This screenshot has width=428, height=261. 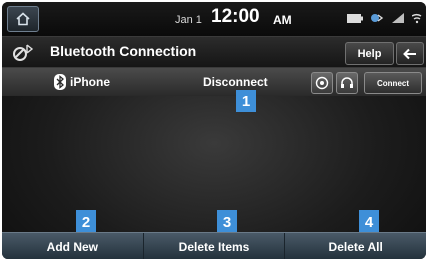 I want to click on bottom-action-bar: Add New Delete Items Delete All, so click(x=214, y=245).